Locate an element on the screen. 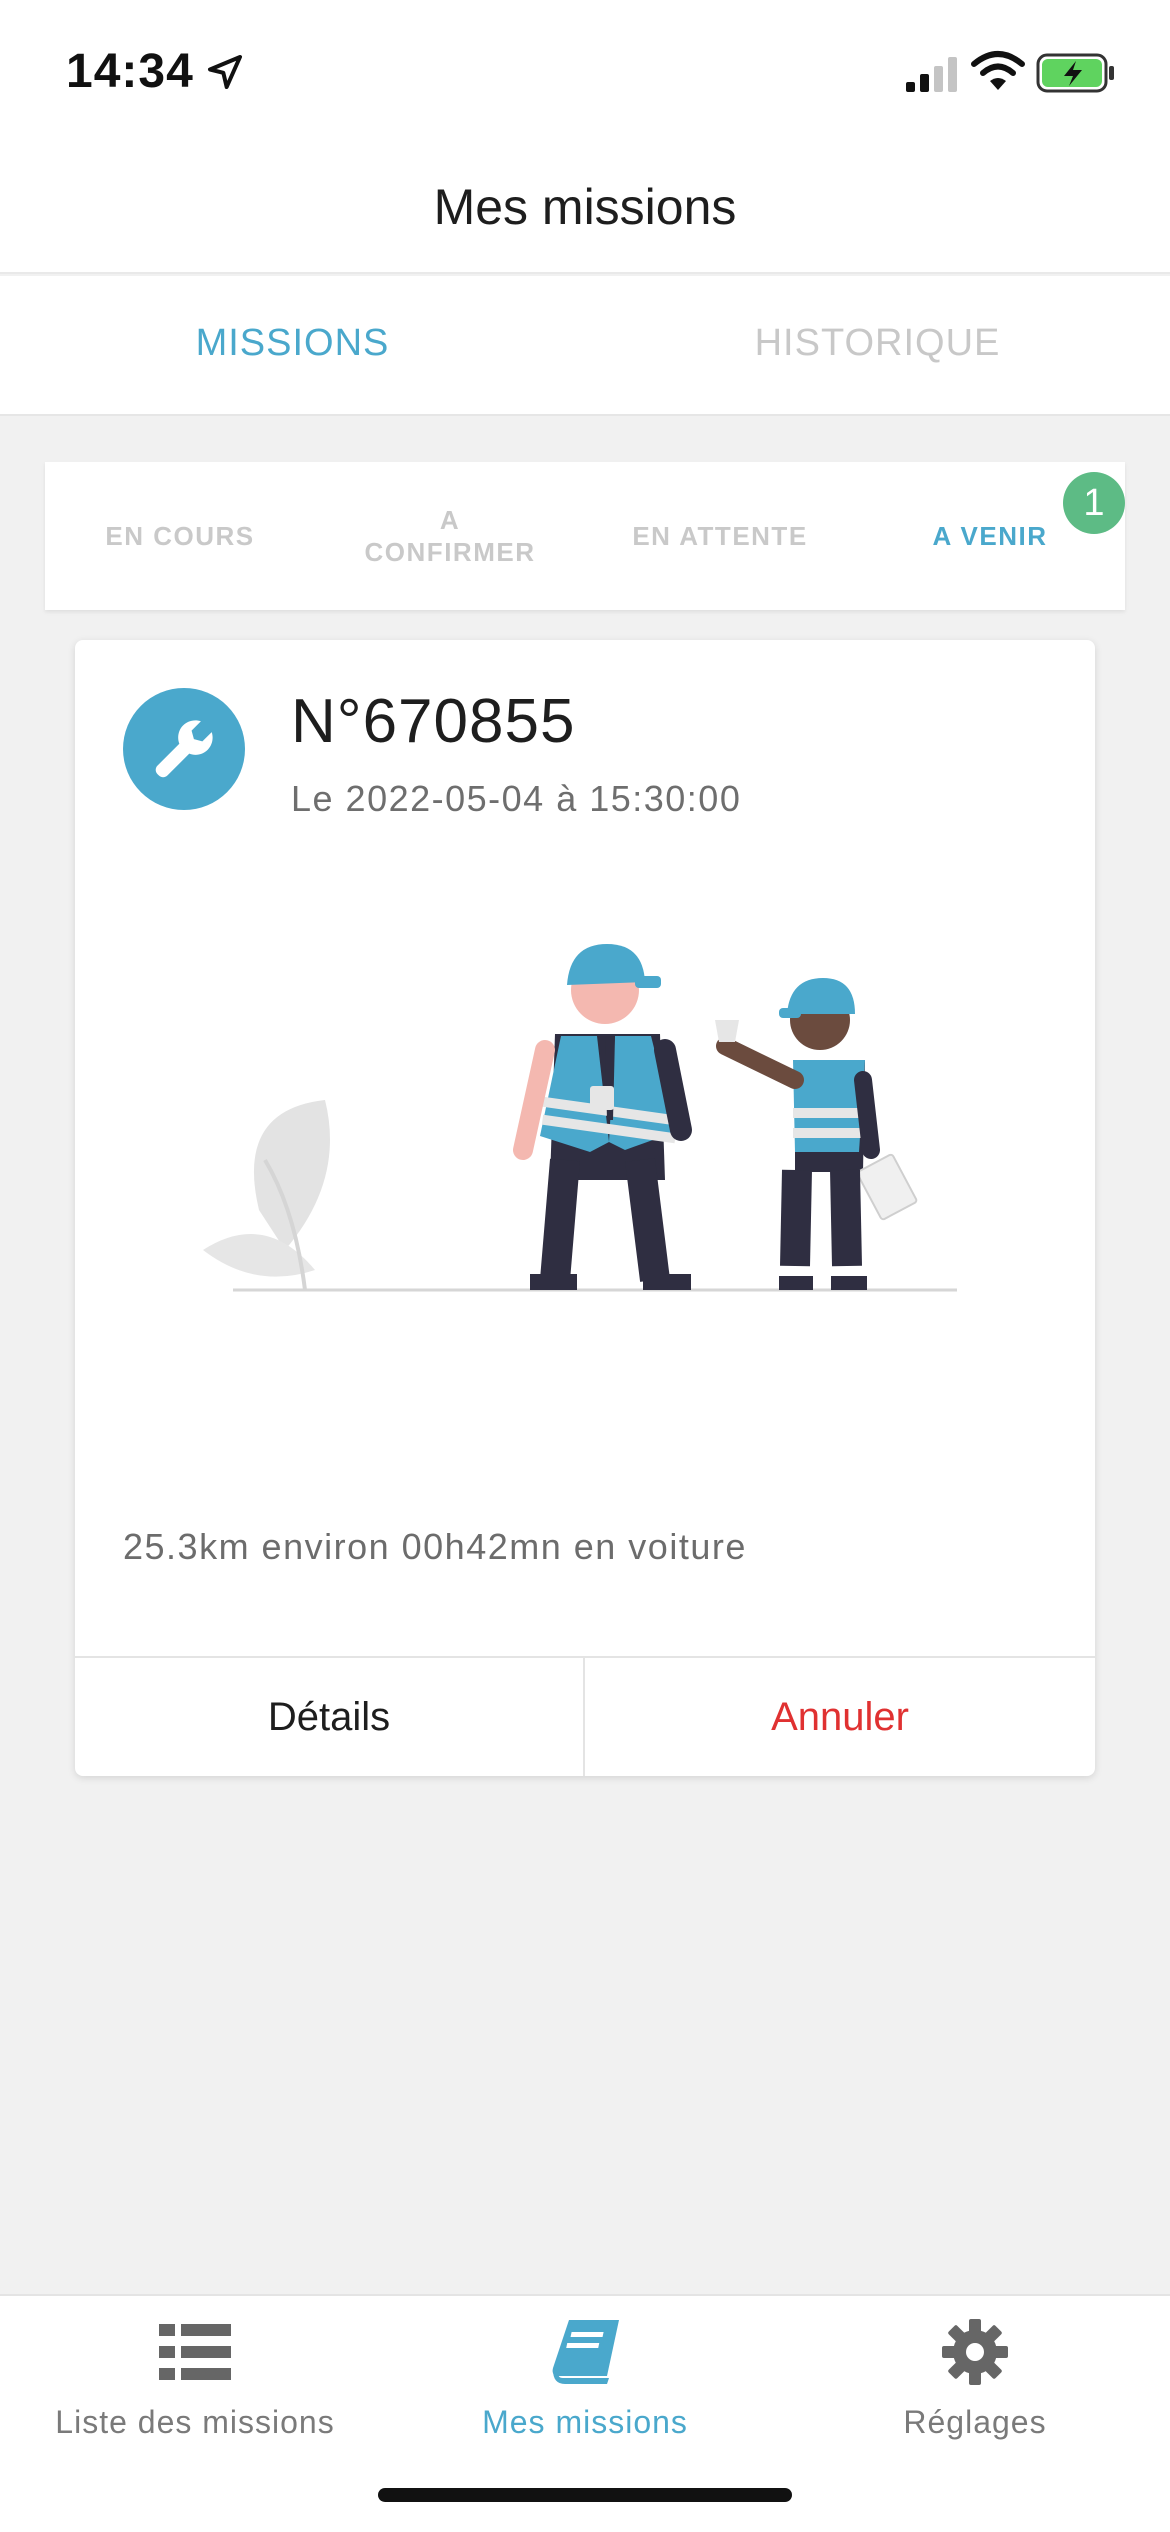  card-actions: Détails Annuler is located at coordinates (585, 1716).